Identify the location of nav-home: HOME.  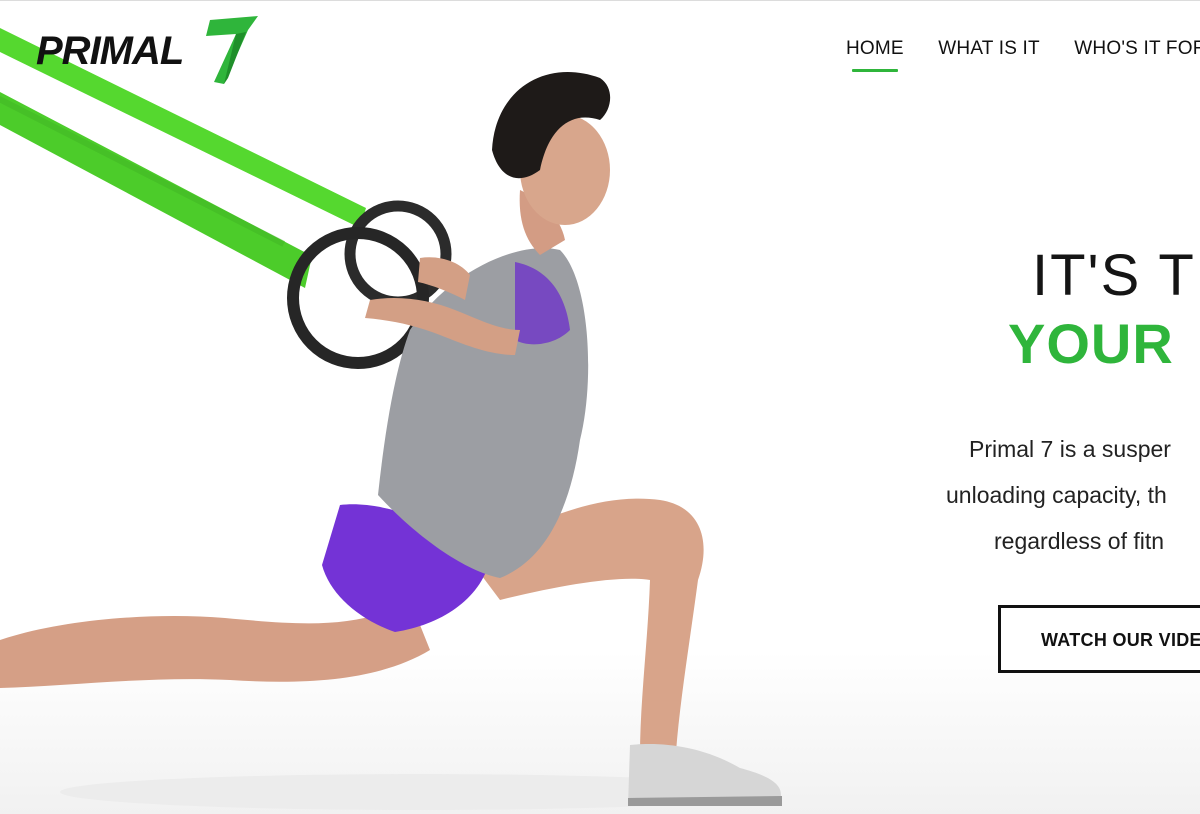
(875, 55).